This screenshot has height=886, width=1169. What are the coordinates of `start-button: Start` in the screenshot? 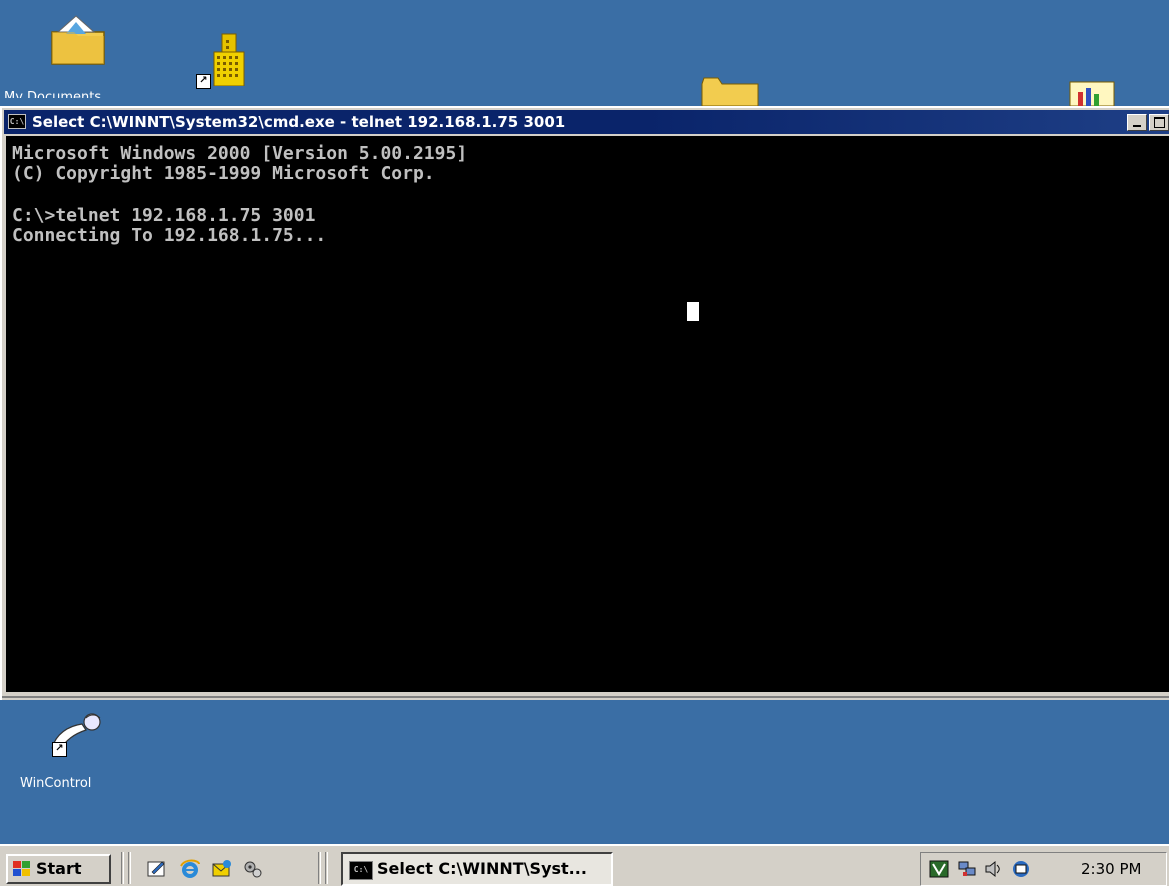 It's located at (58, 869).